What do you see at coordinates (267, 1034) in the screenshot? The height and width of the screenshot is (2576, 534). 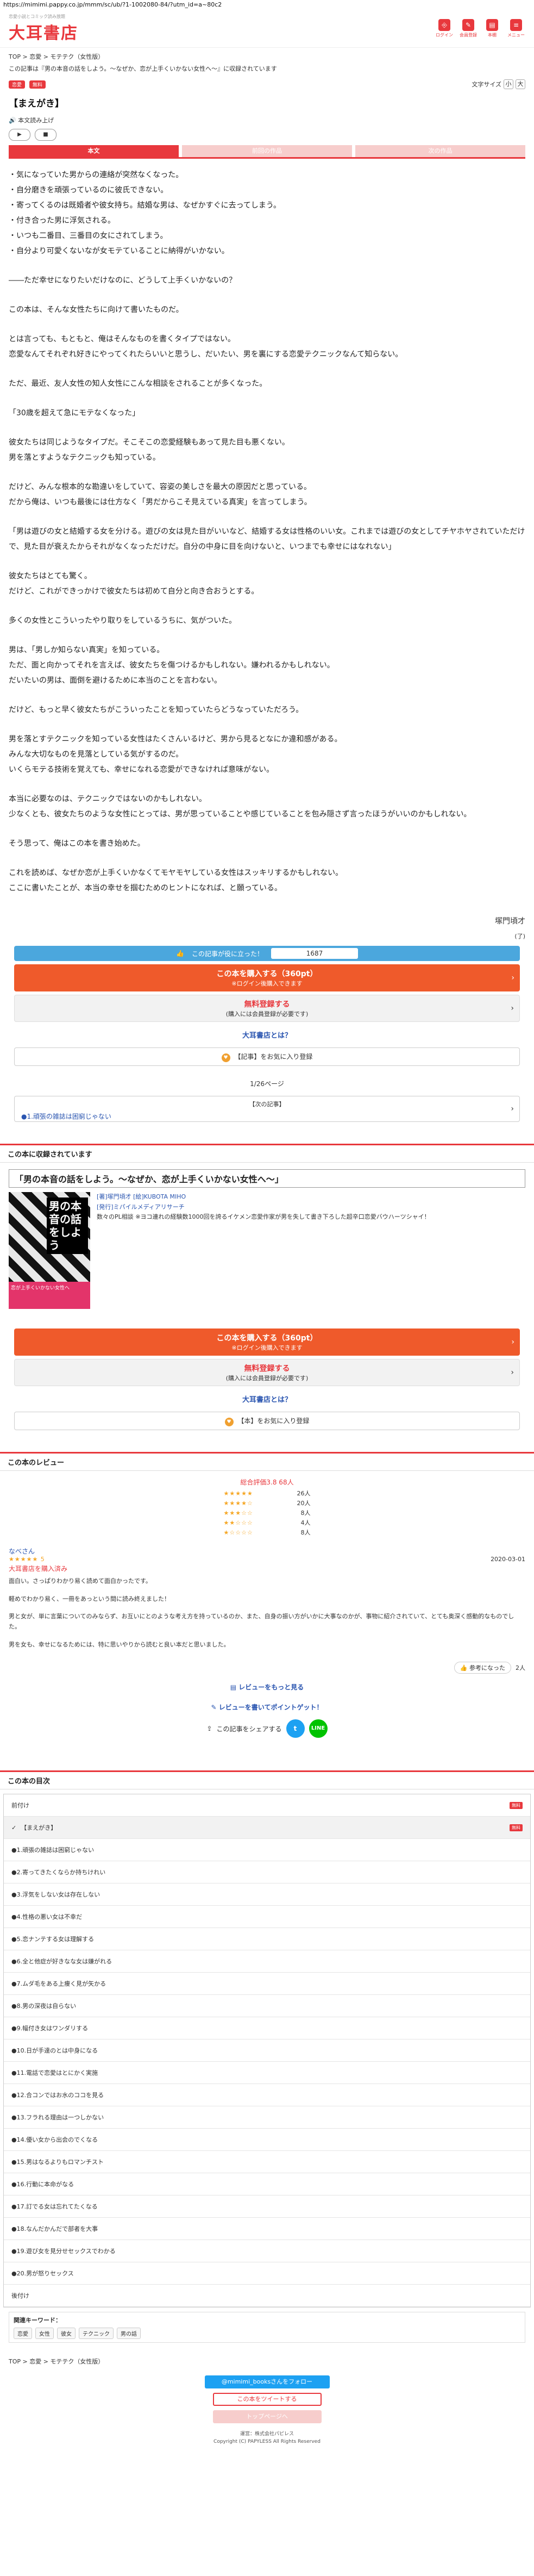 I see `about-link: 大耳書店とは？` at bounding box center [267, 1034].